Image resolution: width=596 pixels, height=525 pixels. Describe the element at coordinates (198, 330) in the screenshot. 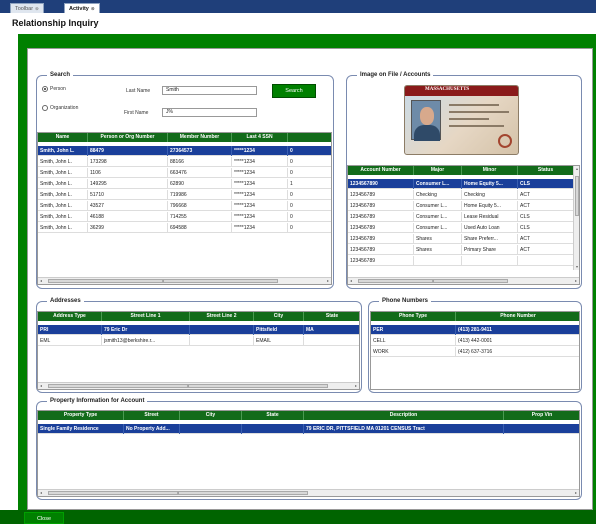

I see `table-row: PRI 79 Eric Dr Pittsfield MA` at that location.